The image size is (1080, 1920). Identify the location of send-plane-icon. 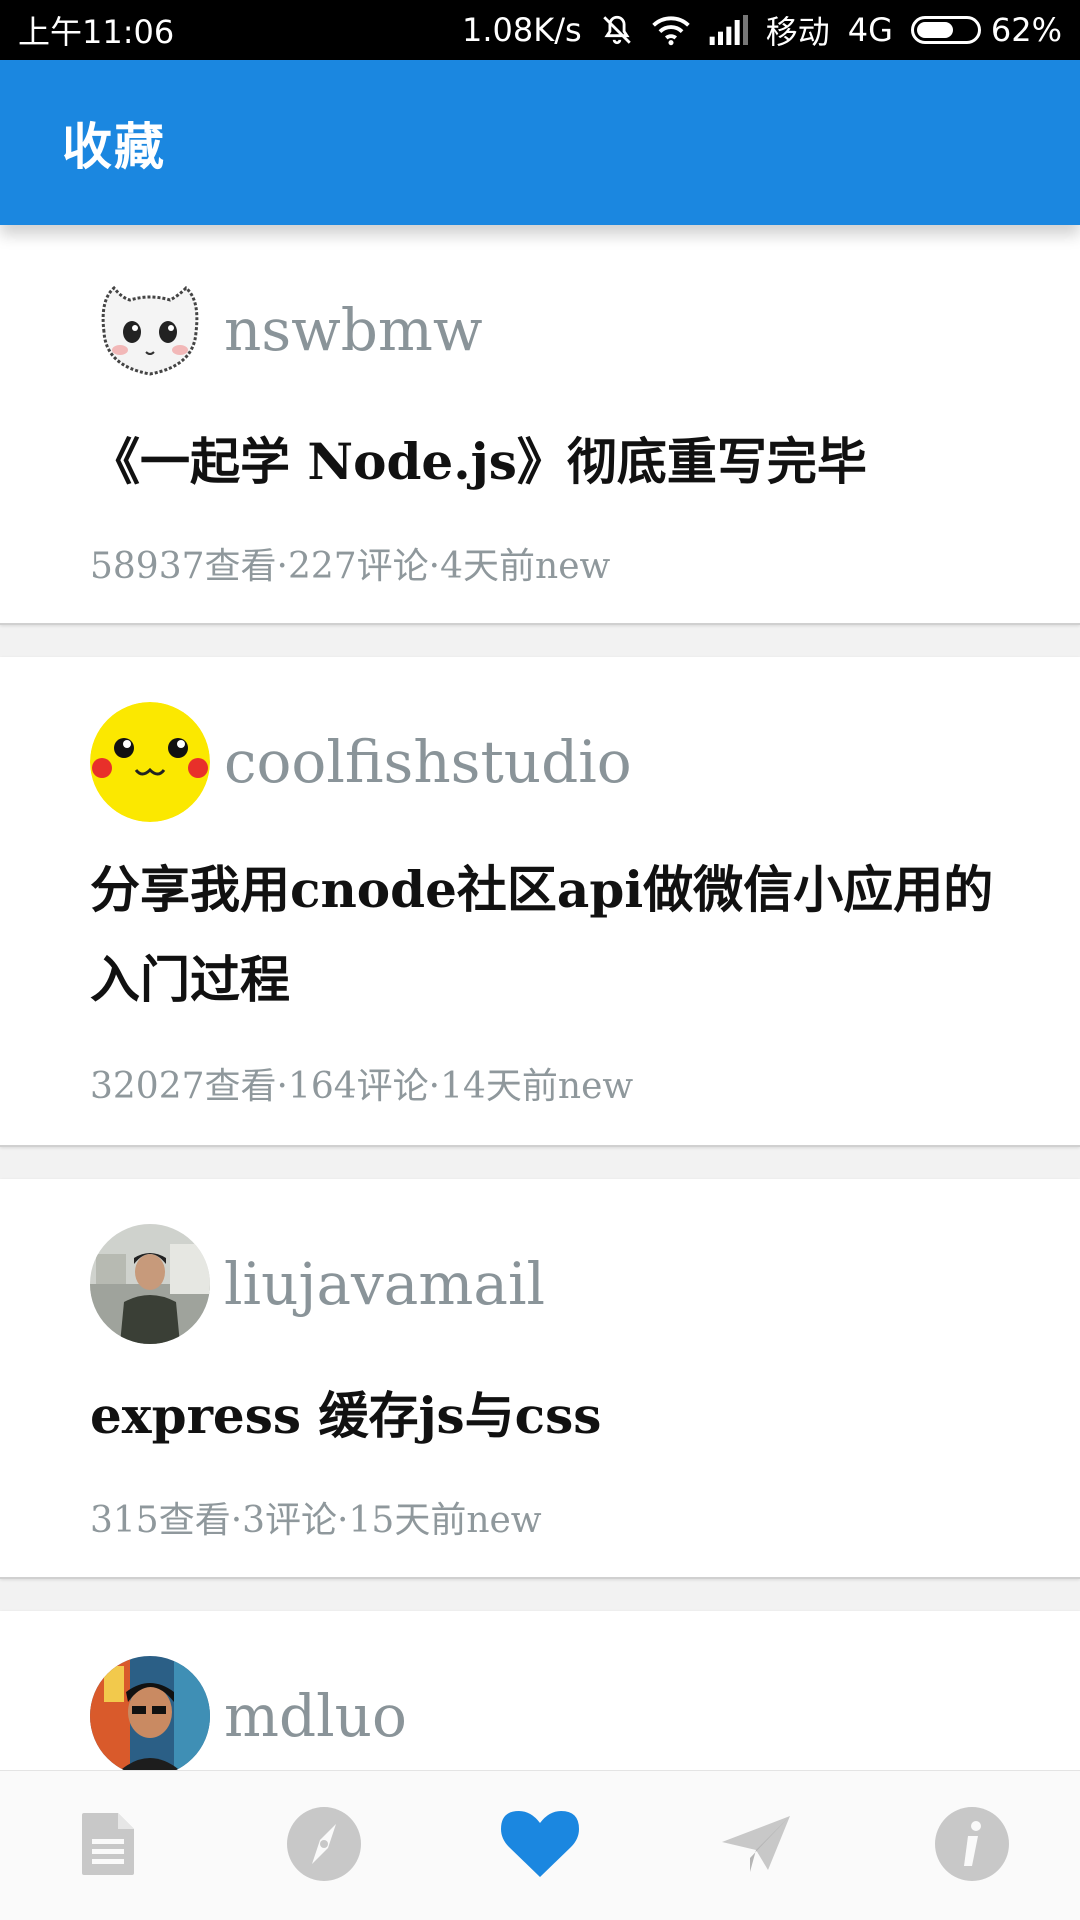
(756, 1846).